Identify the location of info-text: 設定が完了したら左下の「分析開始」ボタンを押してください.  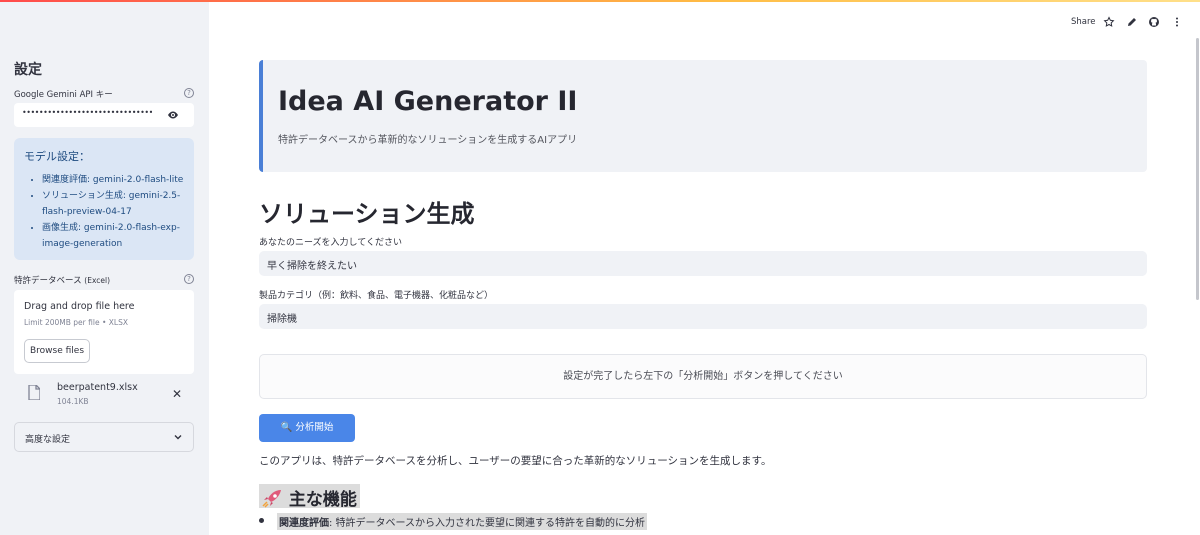
(703, 376).